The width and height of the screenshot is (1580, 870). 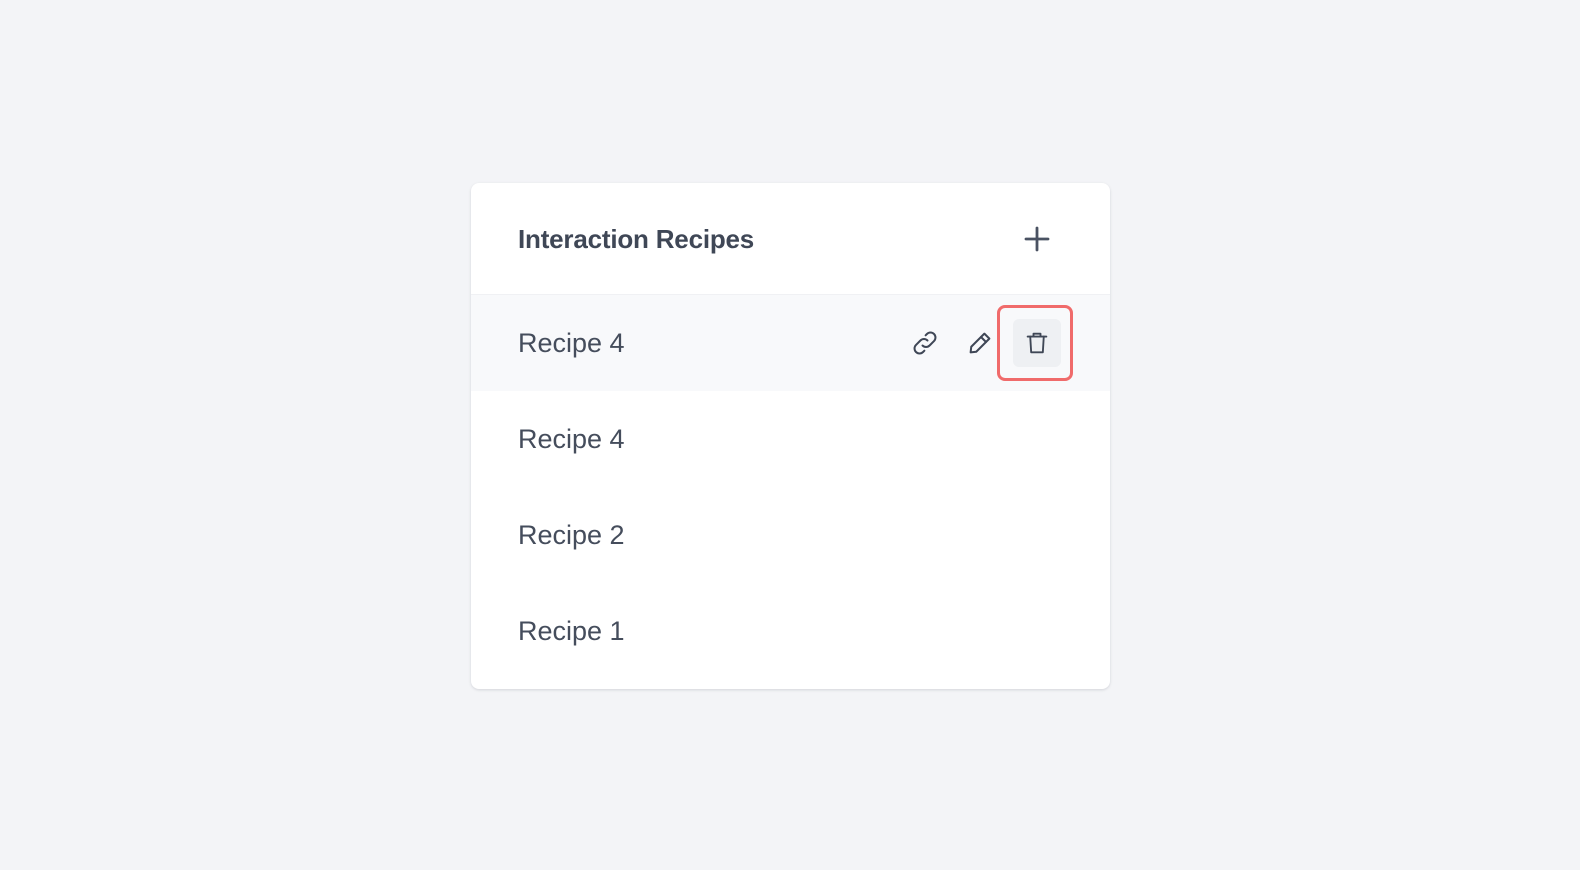 I want to click on plus-icon, so click(x=1037, y=239).